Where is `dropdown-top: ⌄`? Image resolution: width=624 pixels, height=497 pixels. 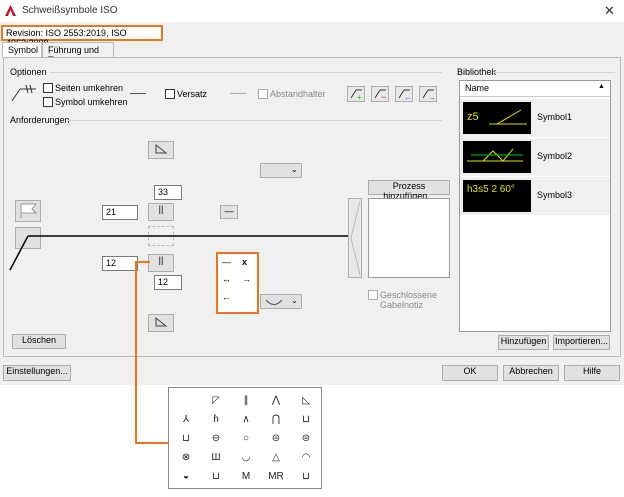 dropdown-top: ⌄ is located at coordinates (281, 170).